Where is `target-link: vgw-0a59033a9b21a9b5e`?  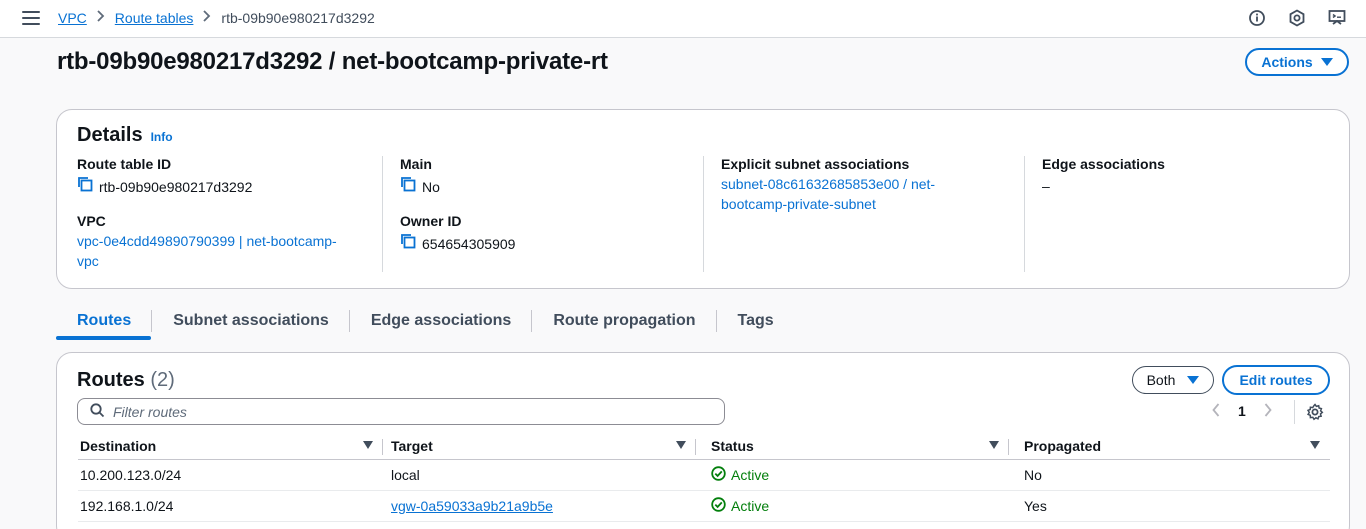 target-link: vgw-0a59033a9b21a9b5e is located at coordinates (472, 506).